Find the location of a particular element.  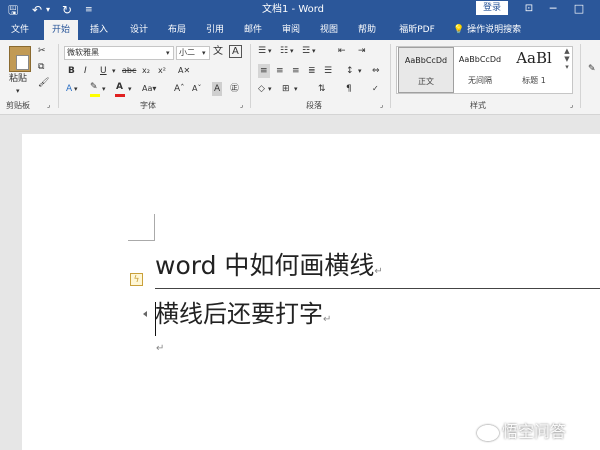

tab-design: 设计 is located at coordinates (139, 30).